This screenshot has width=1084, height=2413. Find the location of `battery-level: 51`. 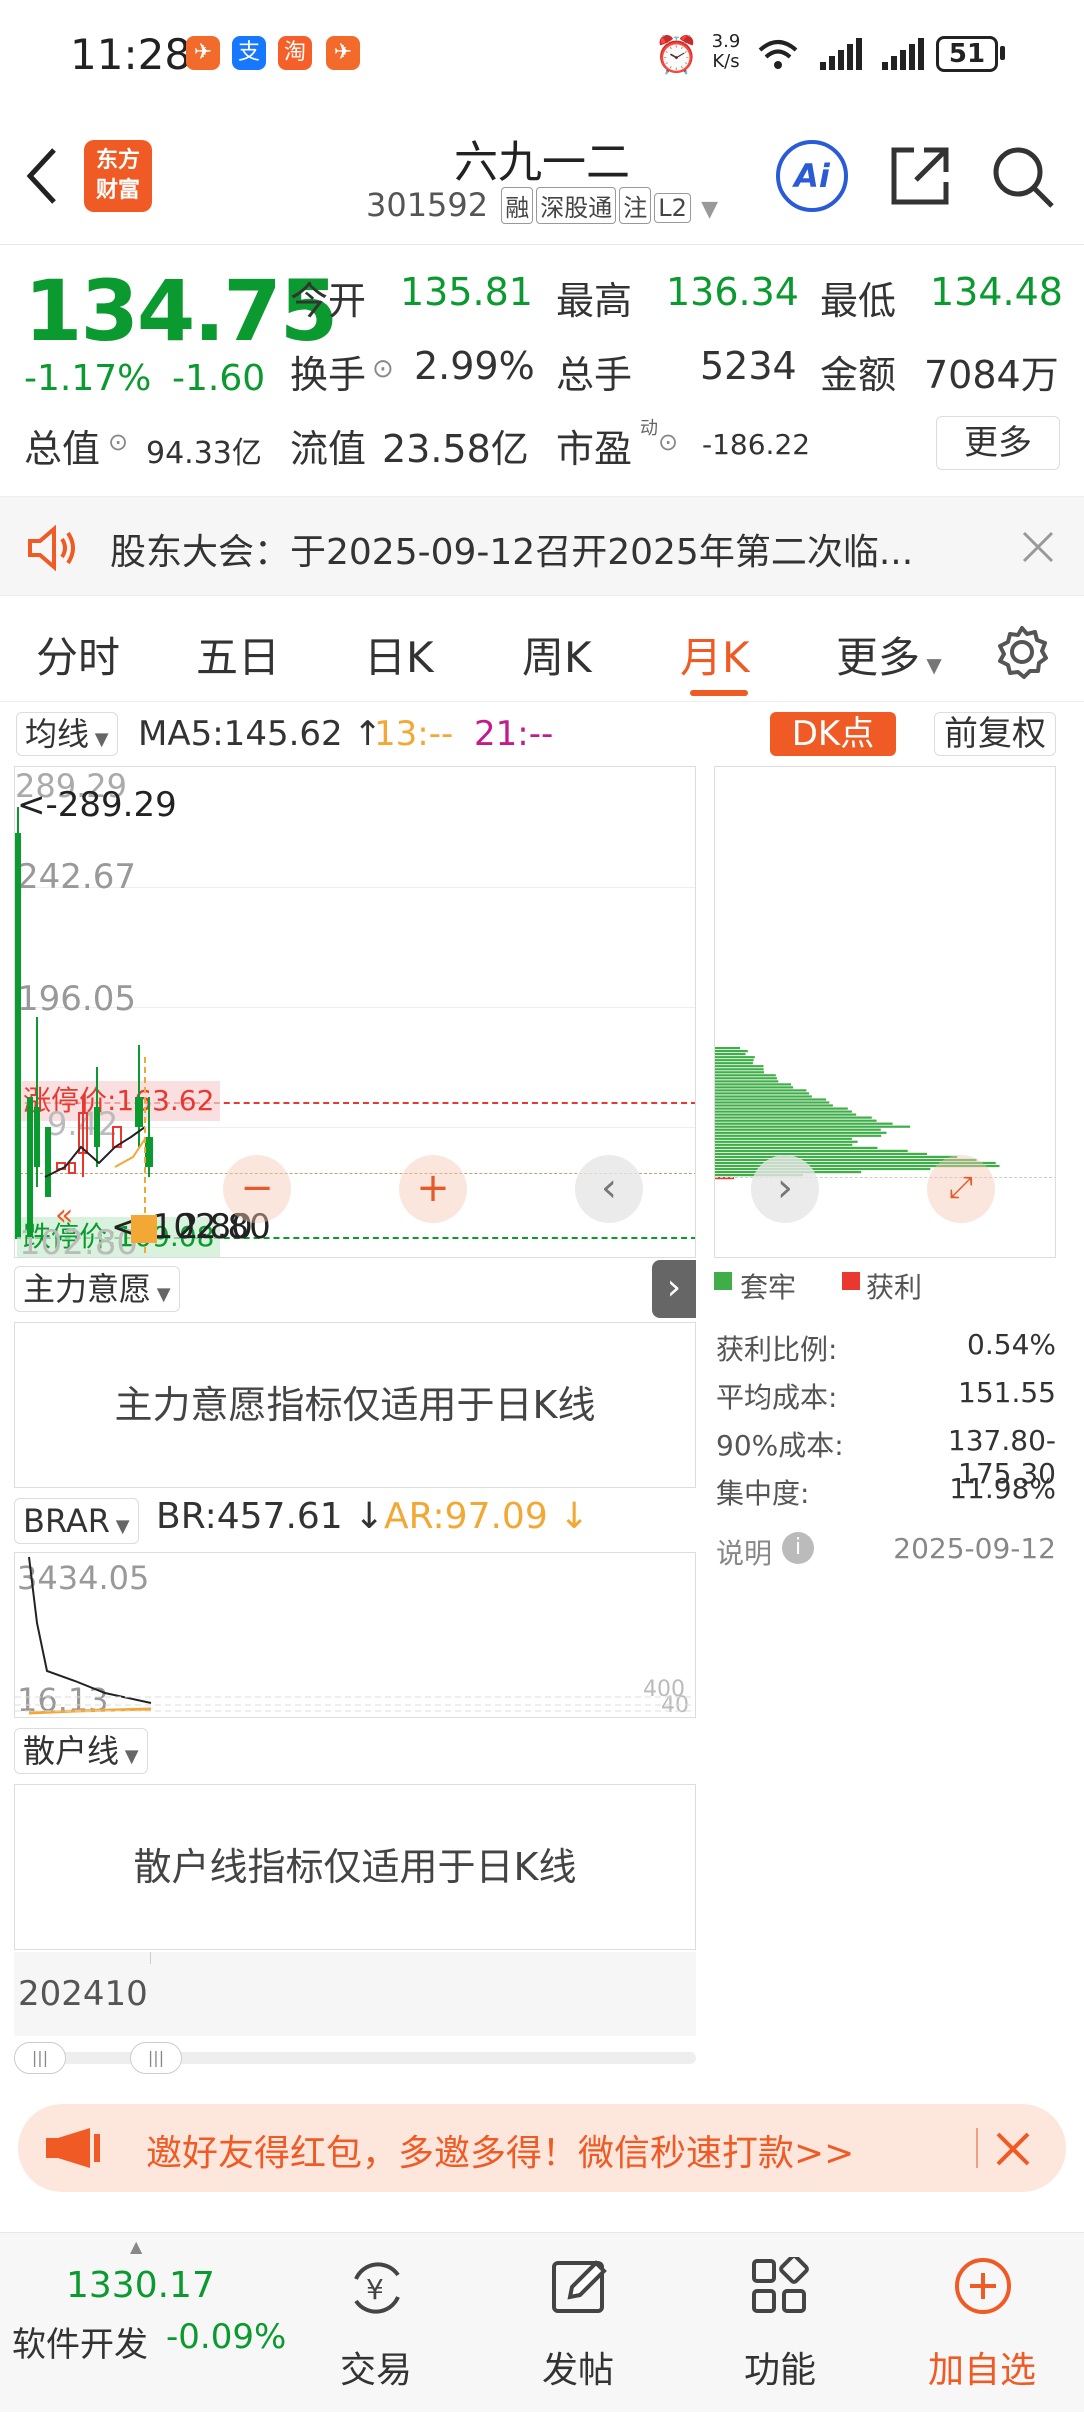

battery-level: 51 is located at coordinates (967, 54).